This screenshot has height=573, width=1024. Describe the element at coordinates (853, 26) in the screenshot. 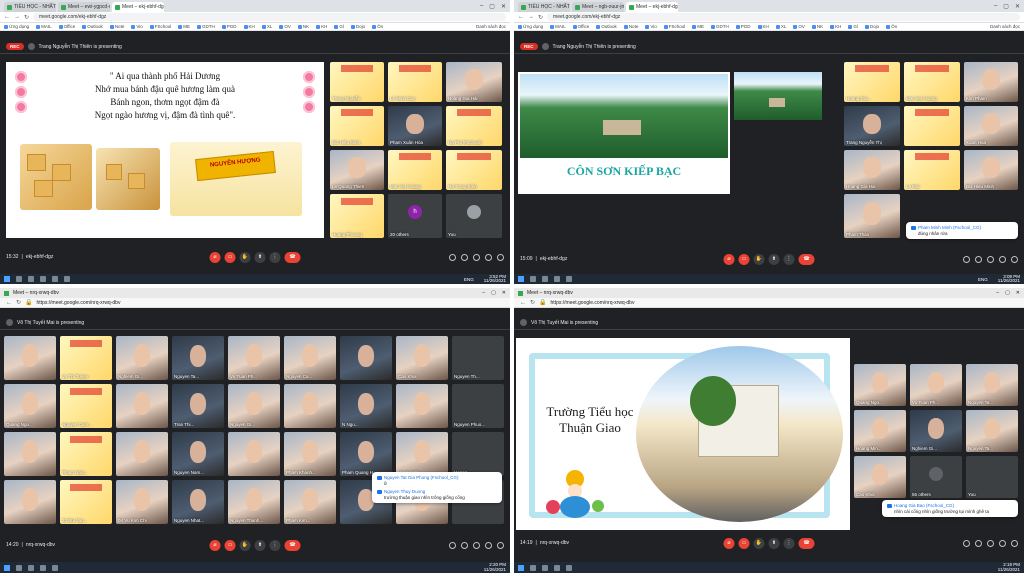

I see `bookmark-item: Gl` at that location.